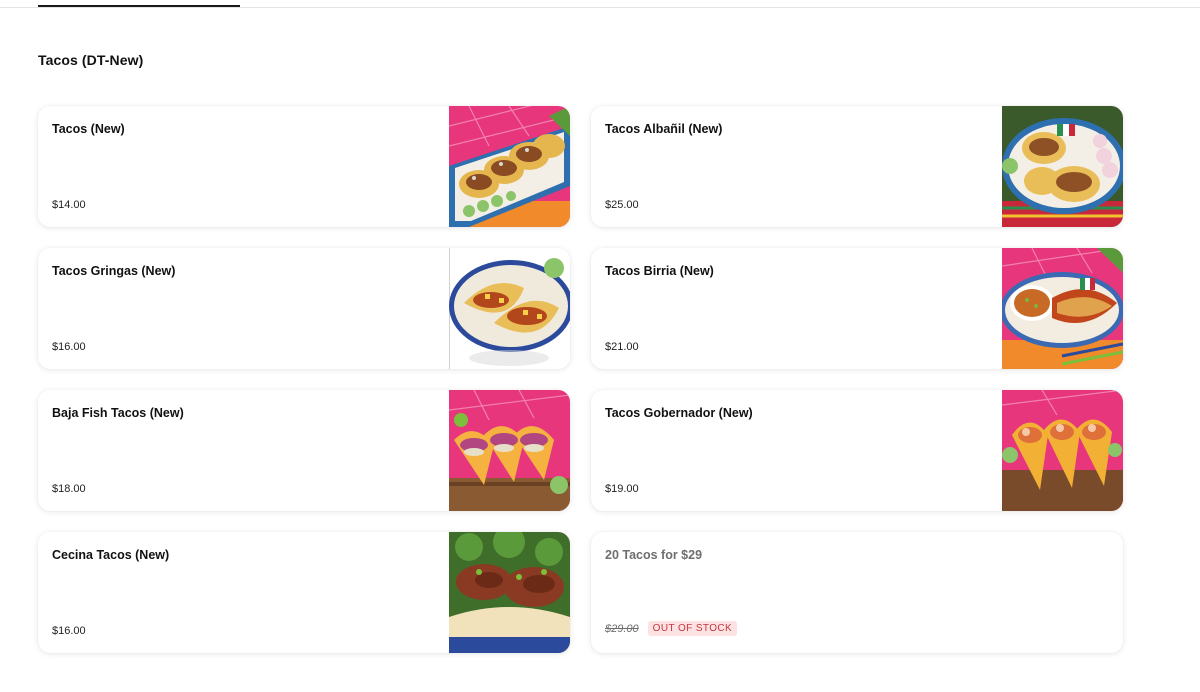 The image size is (1200, 692). What do you see at coordinates (91, 60) in the screenshot?
I see `section-title: Tacos (DT-New)` at bounding box center [91, 60].